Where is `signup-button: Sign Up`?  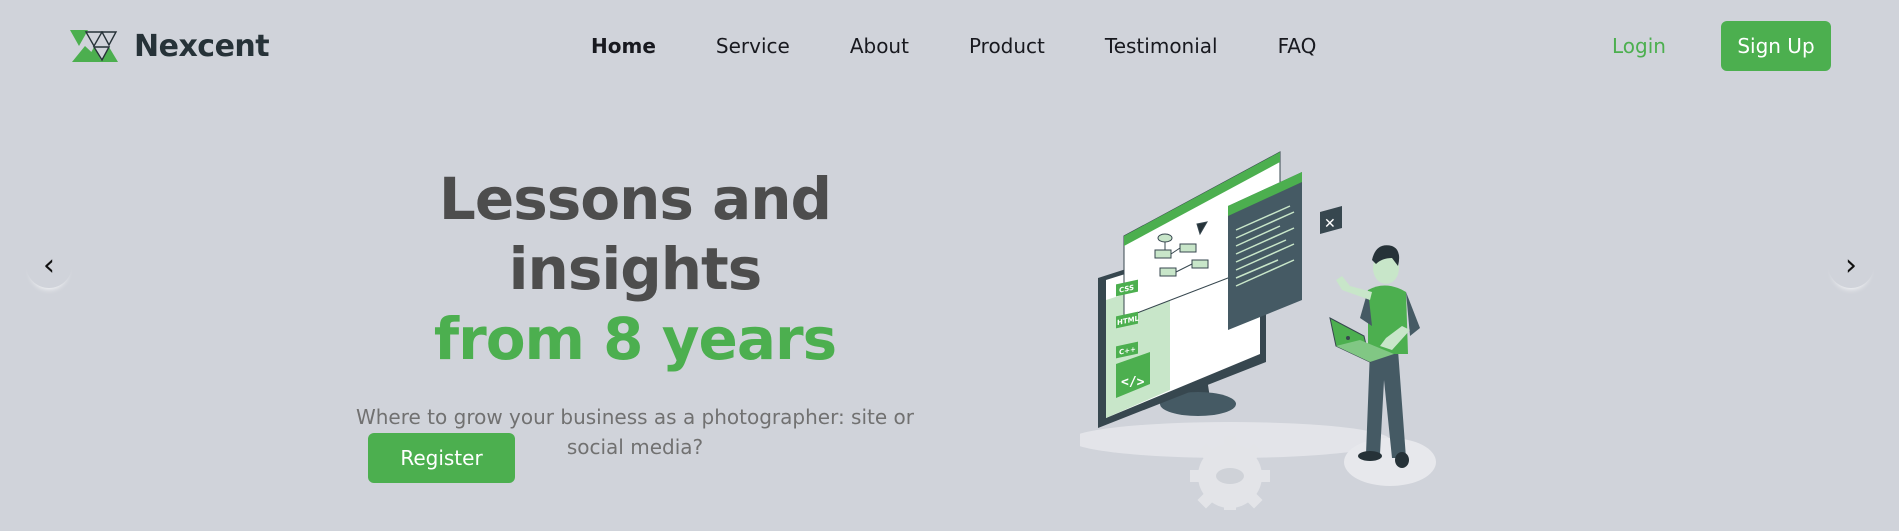 signup-button: Sign Up is located at coordinates (1776, 46).